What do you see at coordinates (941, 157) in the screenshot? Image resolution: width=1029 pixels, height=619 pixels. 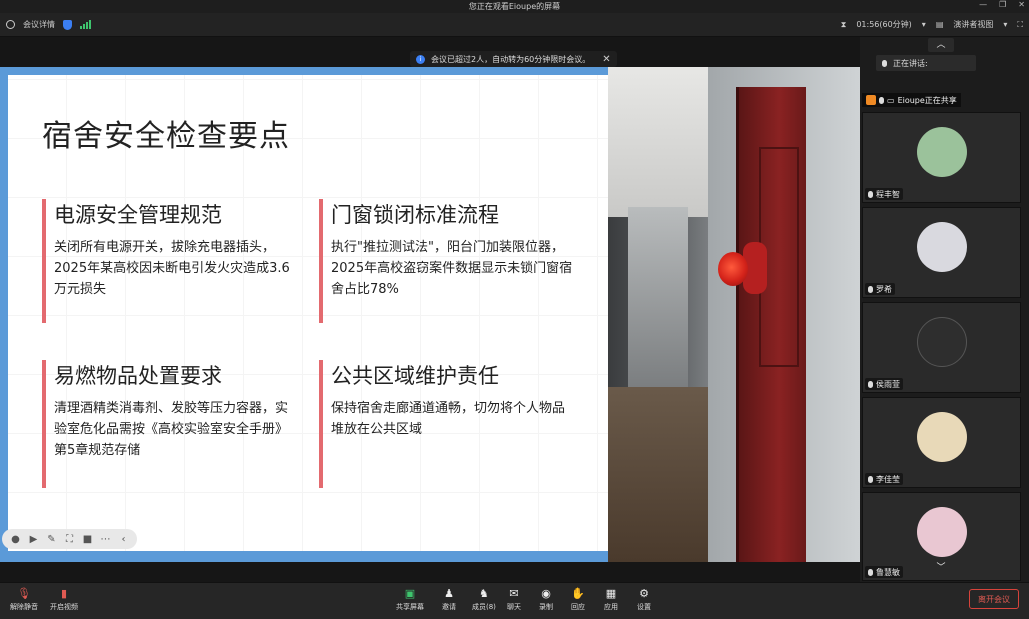 I see `participant-tile: 程丰智` at bounding box center [941, 157].